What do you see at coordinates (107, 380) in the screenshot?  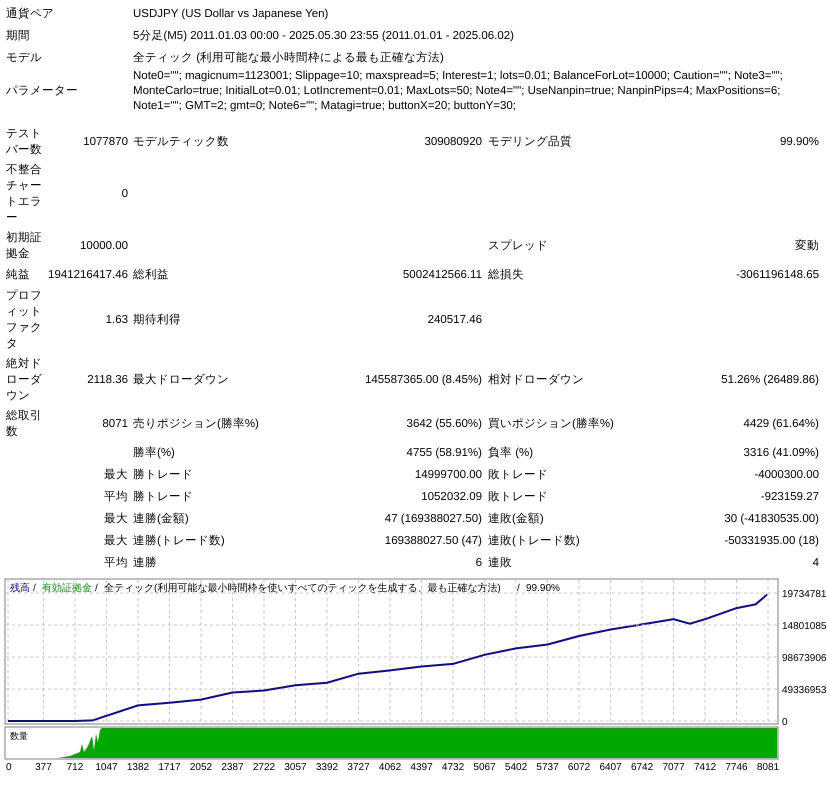 I see `stat-value: 2118.36` at bounding box center [107, 380].